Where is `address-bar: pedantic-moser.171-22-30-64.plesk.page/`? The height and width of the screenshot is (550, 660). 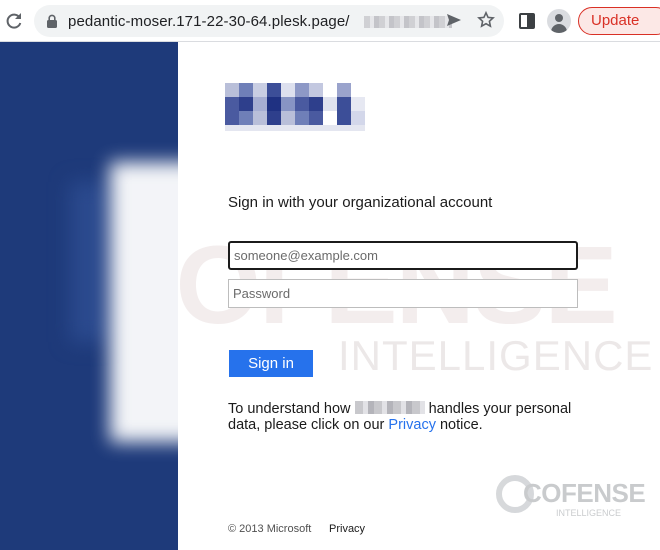
address-bar: pedantic-moser.171-22-30-64.plesk.page/ is located at coordinates (269, 21).